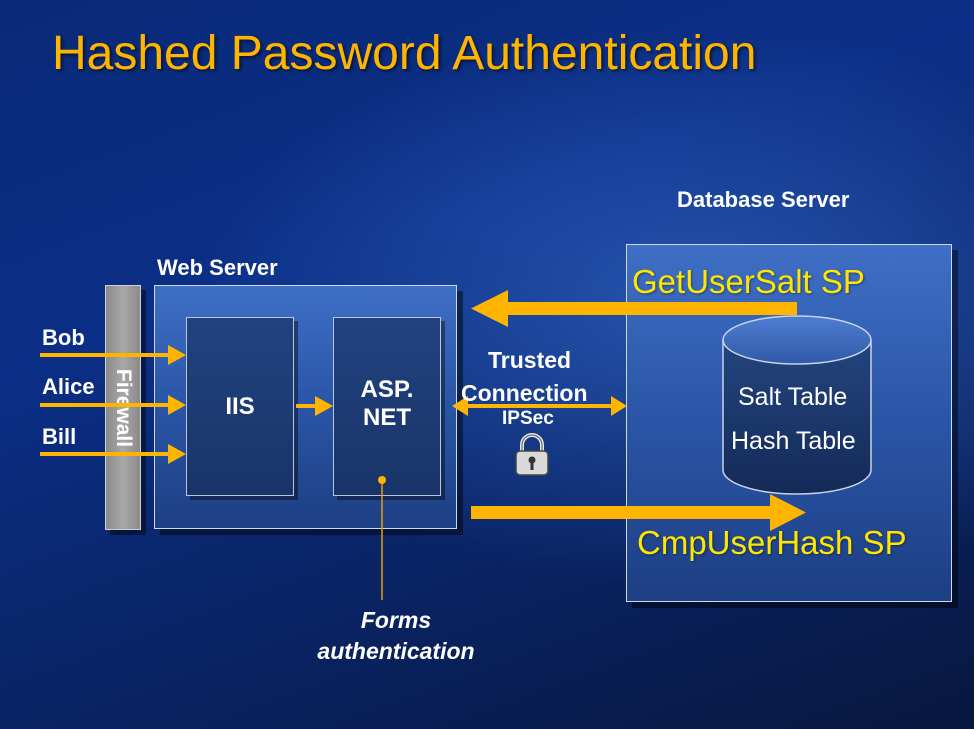 The image size is (974, 729). Describe the element at coordinates (177, 405) in the screenshot. I see `alice-arrow-head` at that location.